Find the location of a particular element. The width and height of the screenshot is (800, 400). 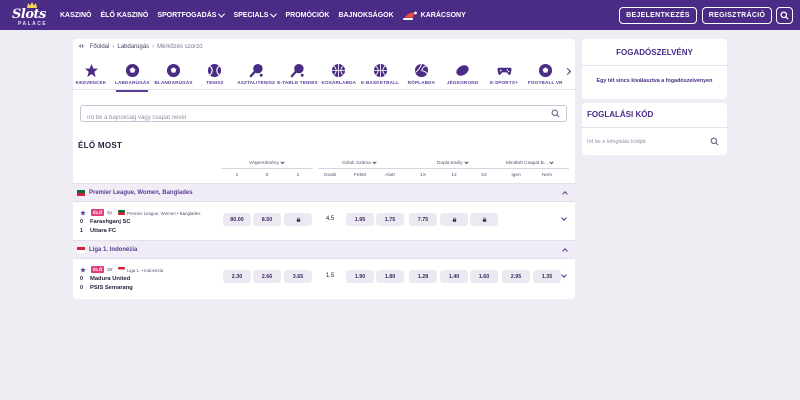

odds-button: 2.66 is located at coordinates (267, 276).